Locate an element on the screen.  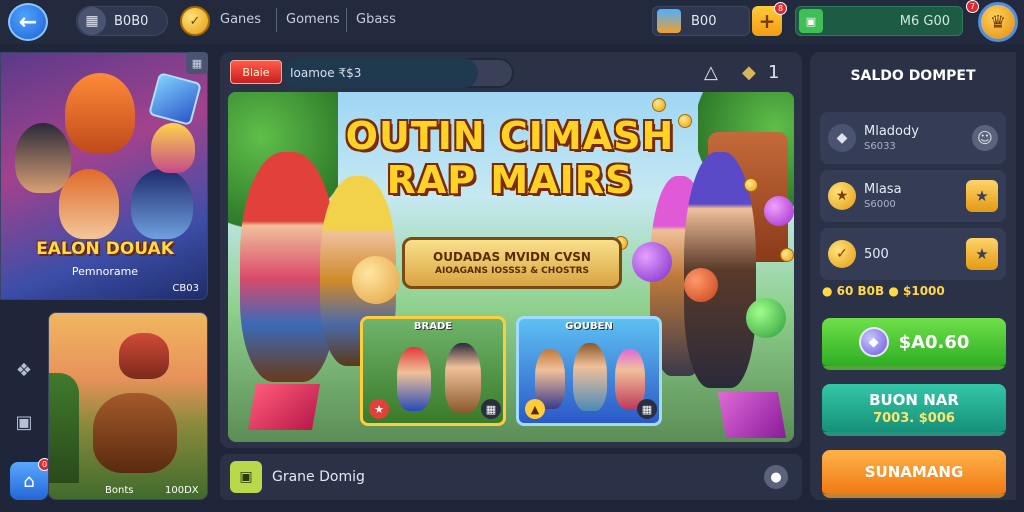
buy-now-button: BUON NAR 7003. $006 is located at coordinates (914, 410).